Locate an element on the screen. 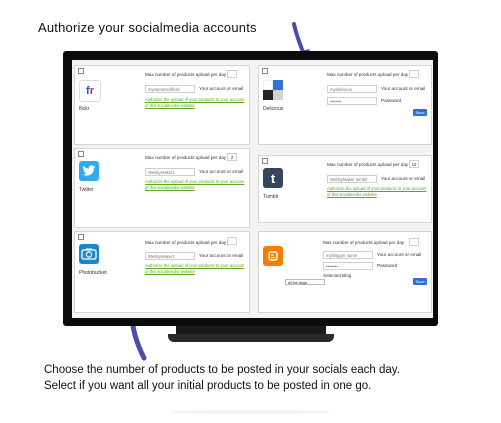  monitor-shadow is located at coordinates (250, 412).